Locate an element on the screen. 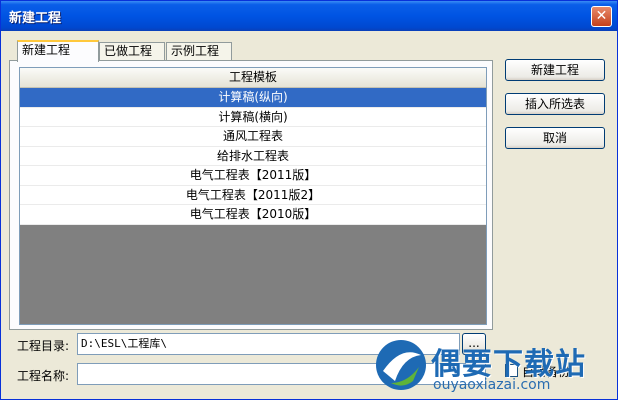 The height and width of the screenshot is (400, 618). list-column-header: 工程模板 is located at coordinates (253, 78).